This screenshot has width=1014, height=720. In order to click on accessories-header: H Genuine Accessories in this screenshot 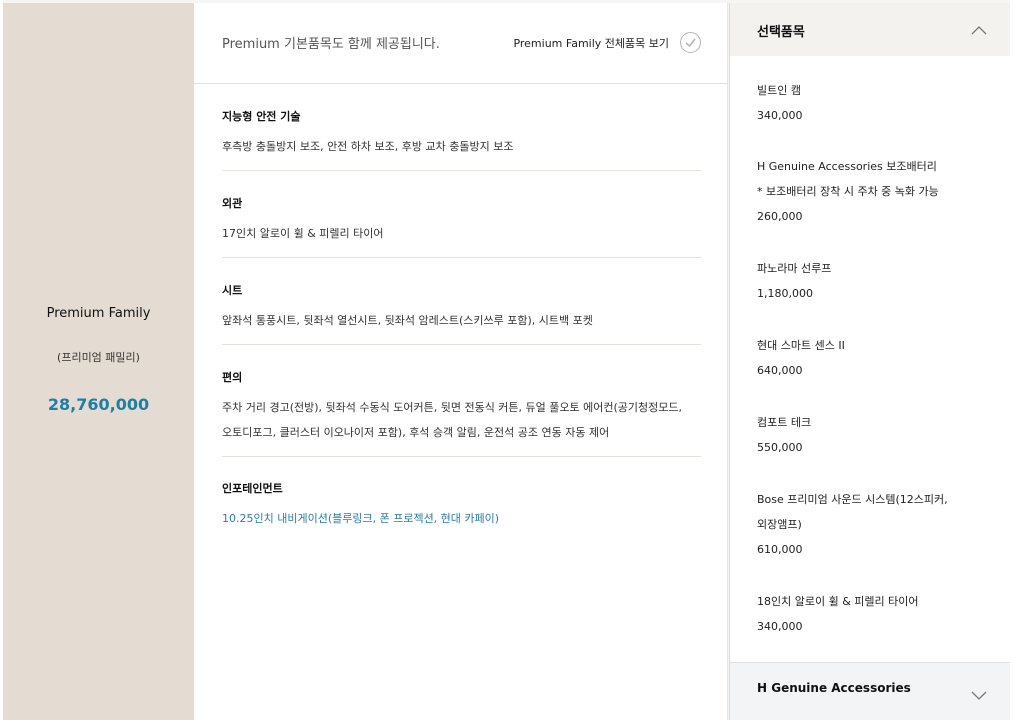, I will do `click(870, 691)`.